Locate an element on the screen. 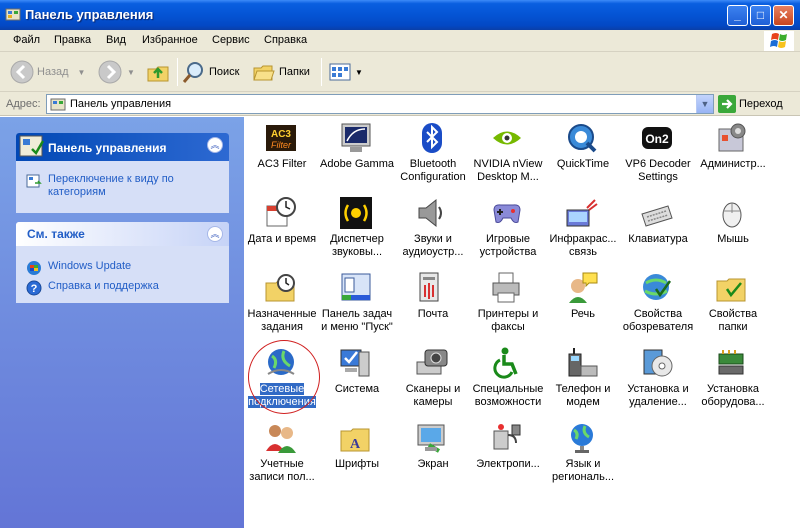 The height and width of the screenshot is (528, 800). item-folder-options: Свойства папки is located at coordinates (733, 303).